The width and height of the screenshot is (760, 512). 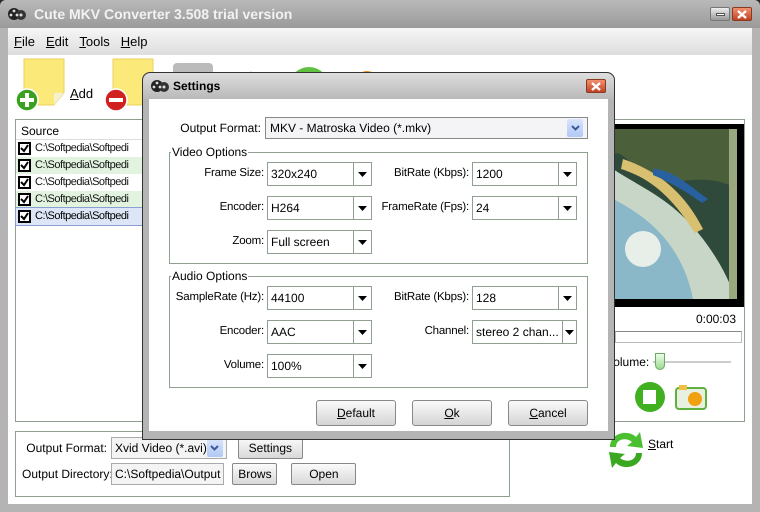 What do you see at coordinates (323, 474) in the screenshot?
I see `button: Open` at bounding box center [323, 474].